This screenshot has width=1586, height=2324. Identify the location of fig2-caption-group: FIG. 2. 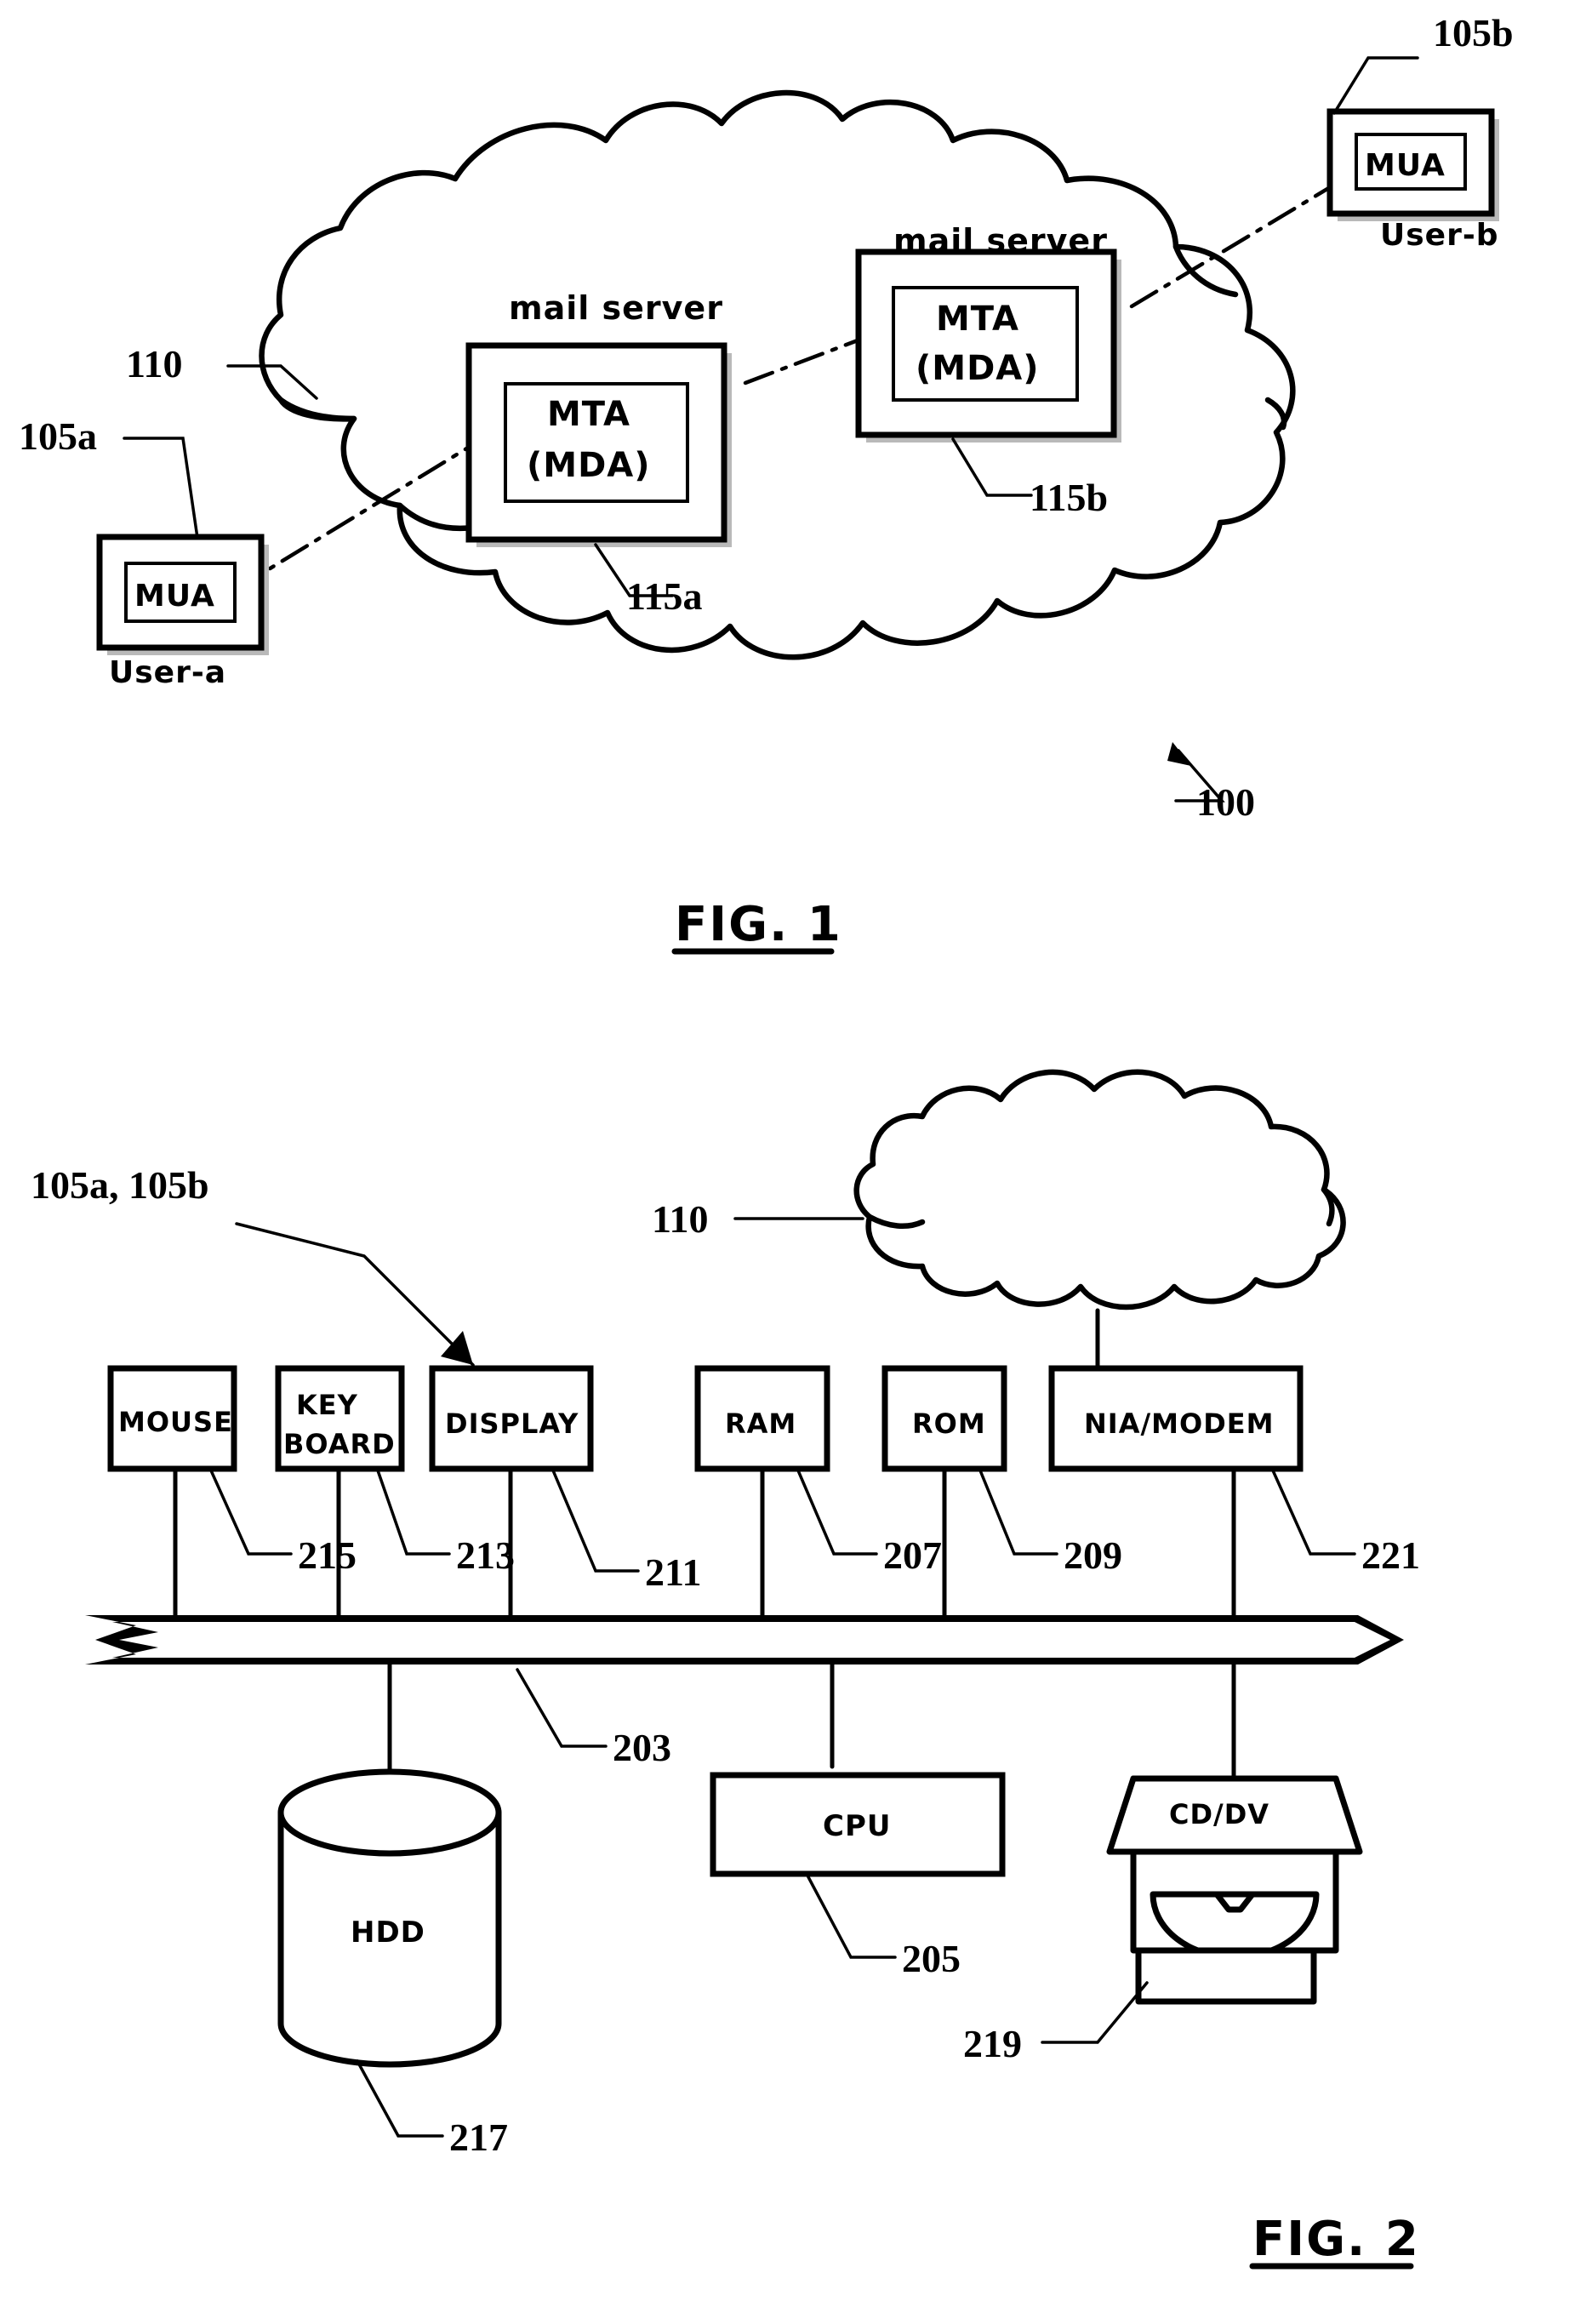
(1335, 2241).